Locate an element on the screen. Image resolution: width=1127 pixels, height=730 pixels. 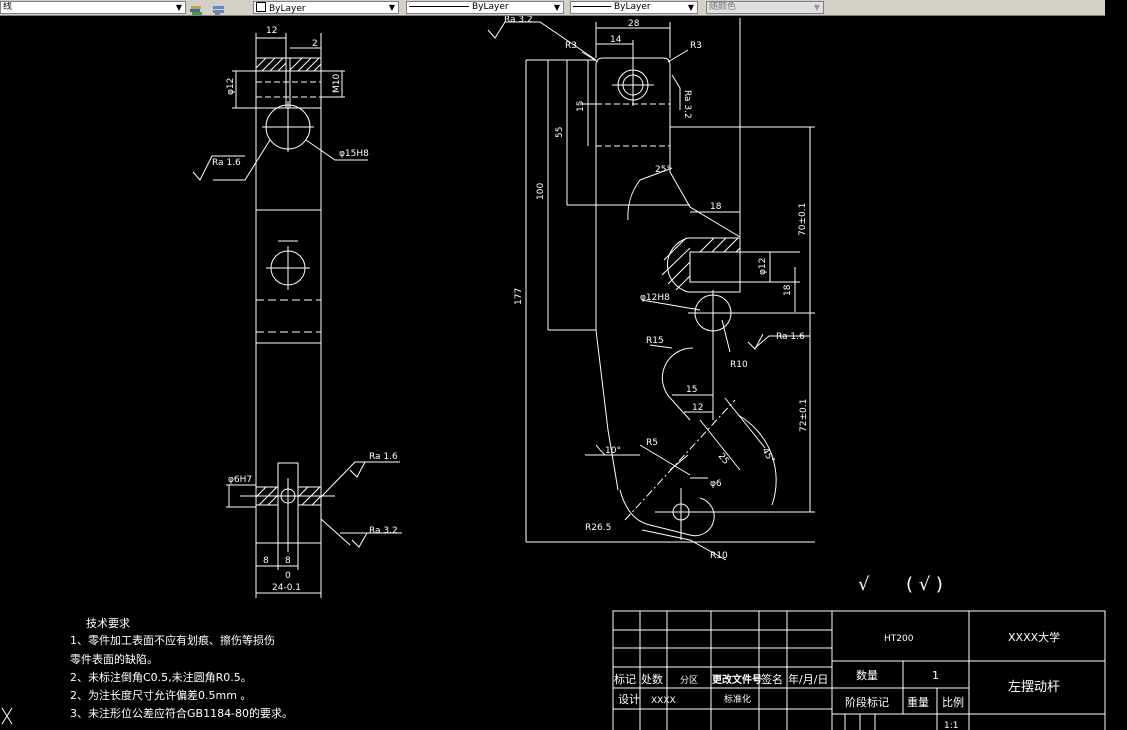
left-view is located at coordinates (297, 315).